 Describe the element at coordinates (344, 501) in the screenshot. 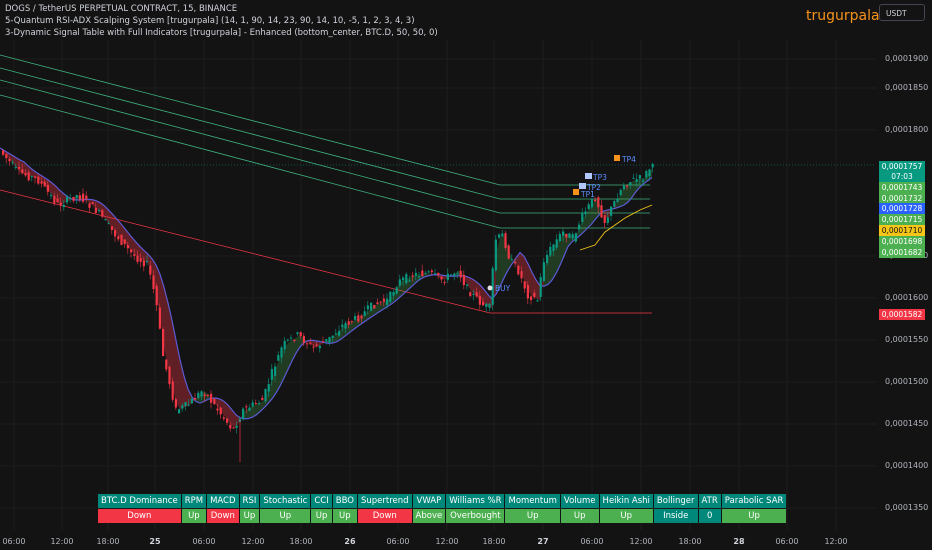

I see `signal-header: BBO` at that location.